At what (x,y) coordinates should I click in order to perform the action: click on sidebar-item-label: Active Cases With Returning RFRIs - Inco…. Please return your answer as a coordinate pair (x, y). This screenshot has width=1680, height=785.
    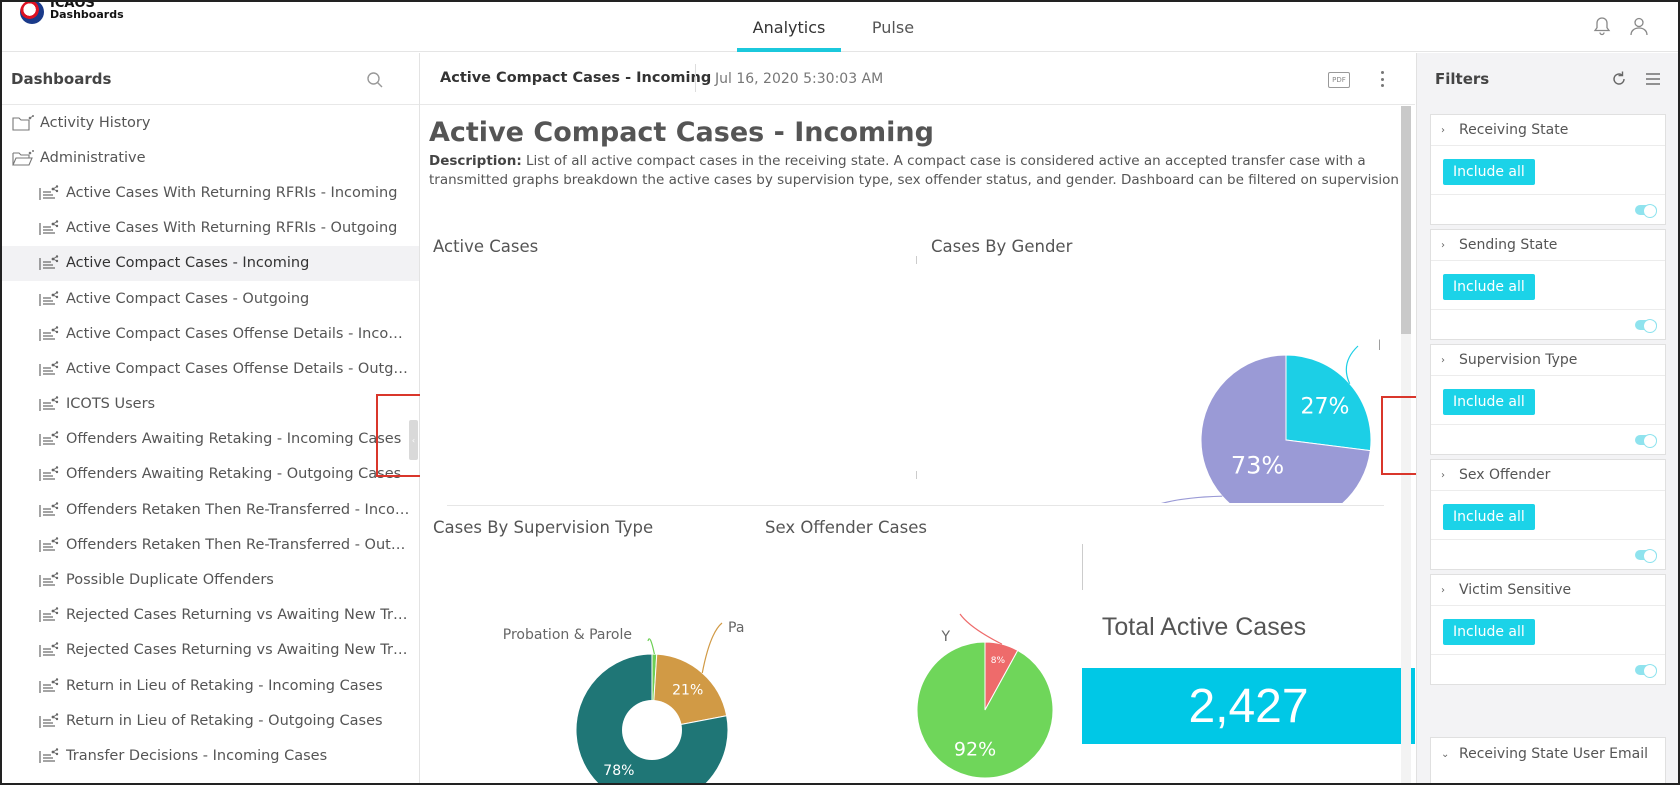
    Looking at the image, I should click on (232, 192).